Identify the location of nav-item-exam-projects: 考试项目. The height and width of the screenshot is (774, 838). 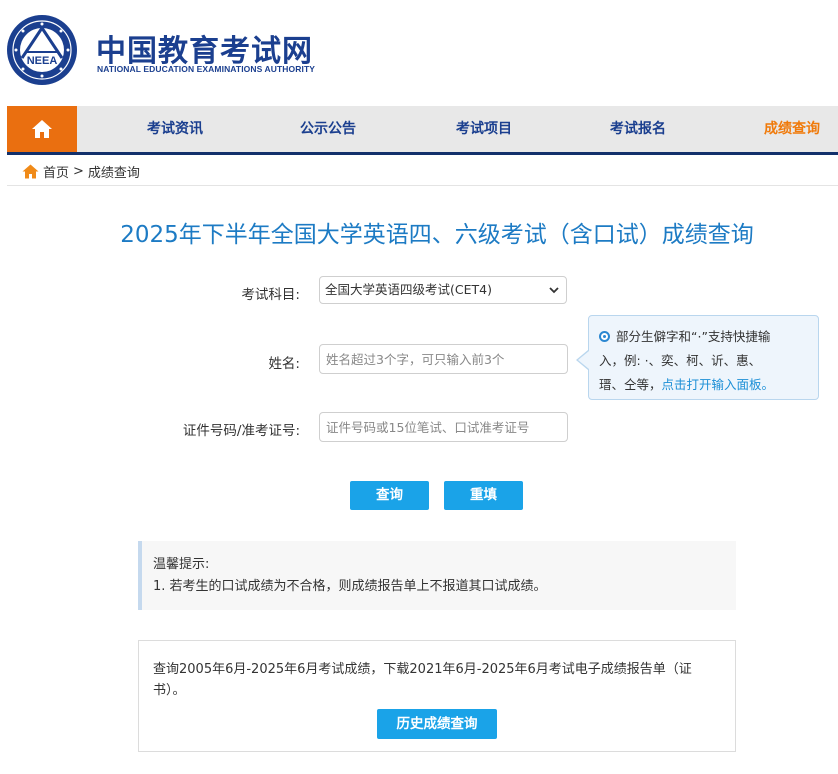
(484, 129).